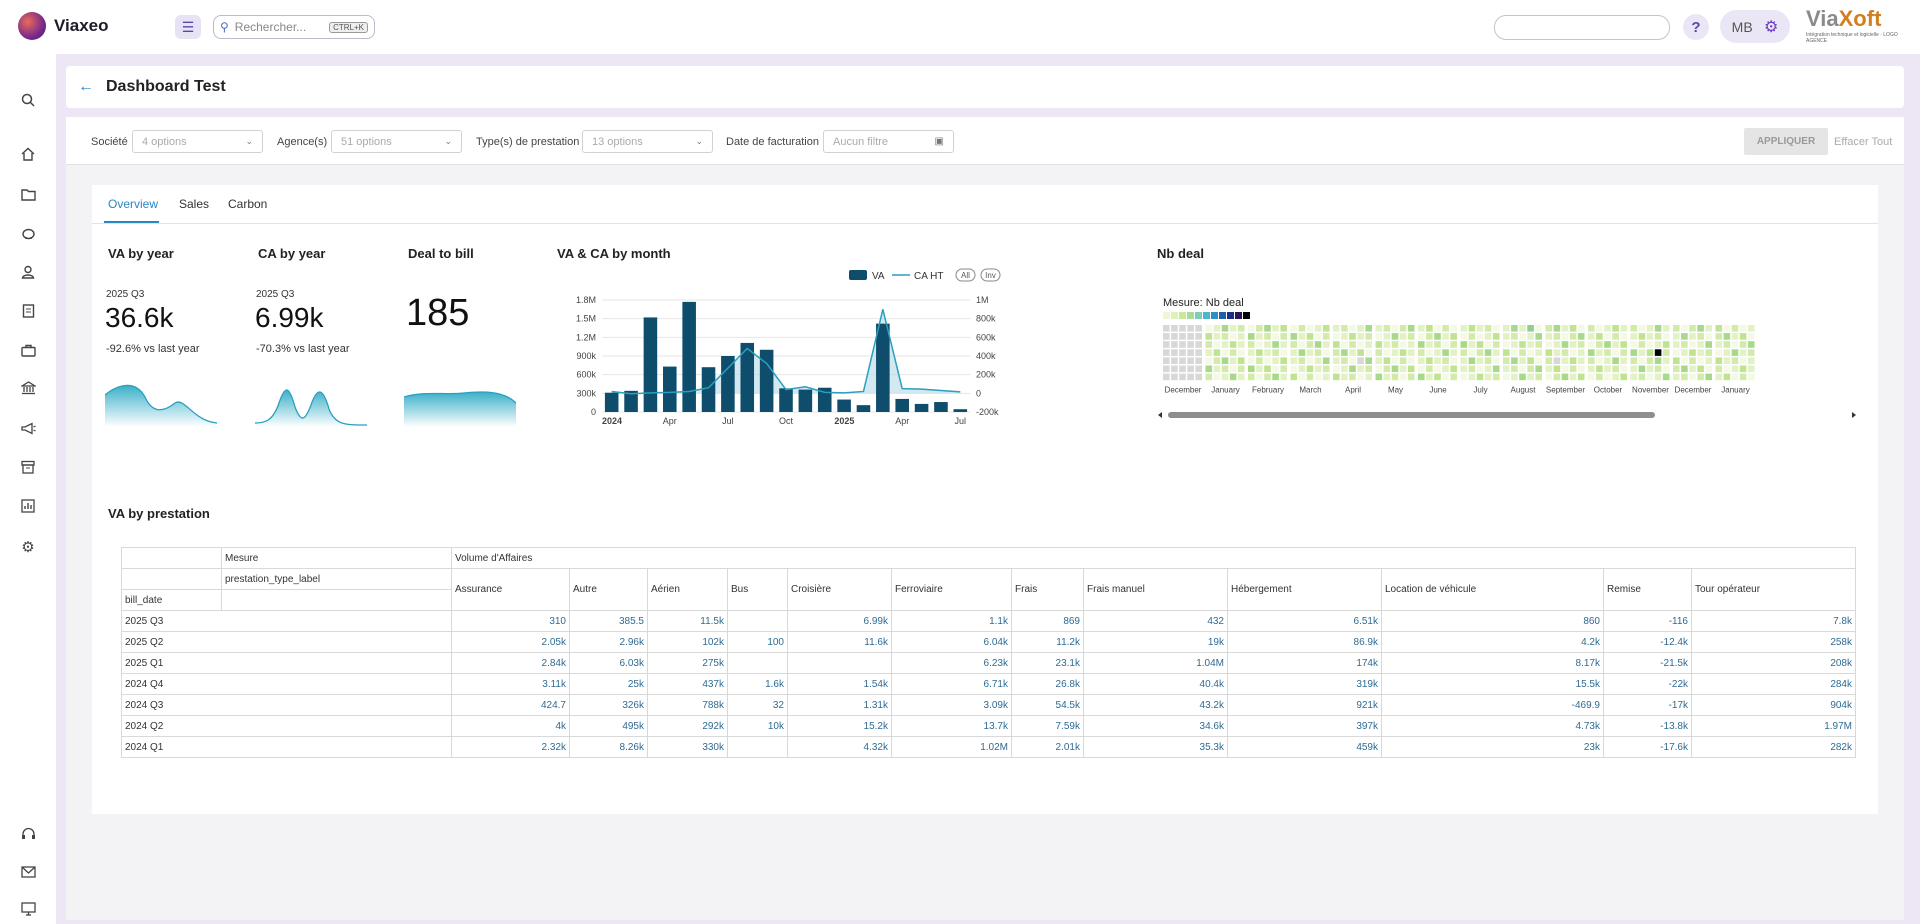  I want to click on bar-chart-icon, so click(28, 506).